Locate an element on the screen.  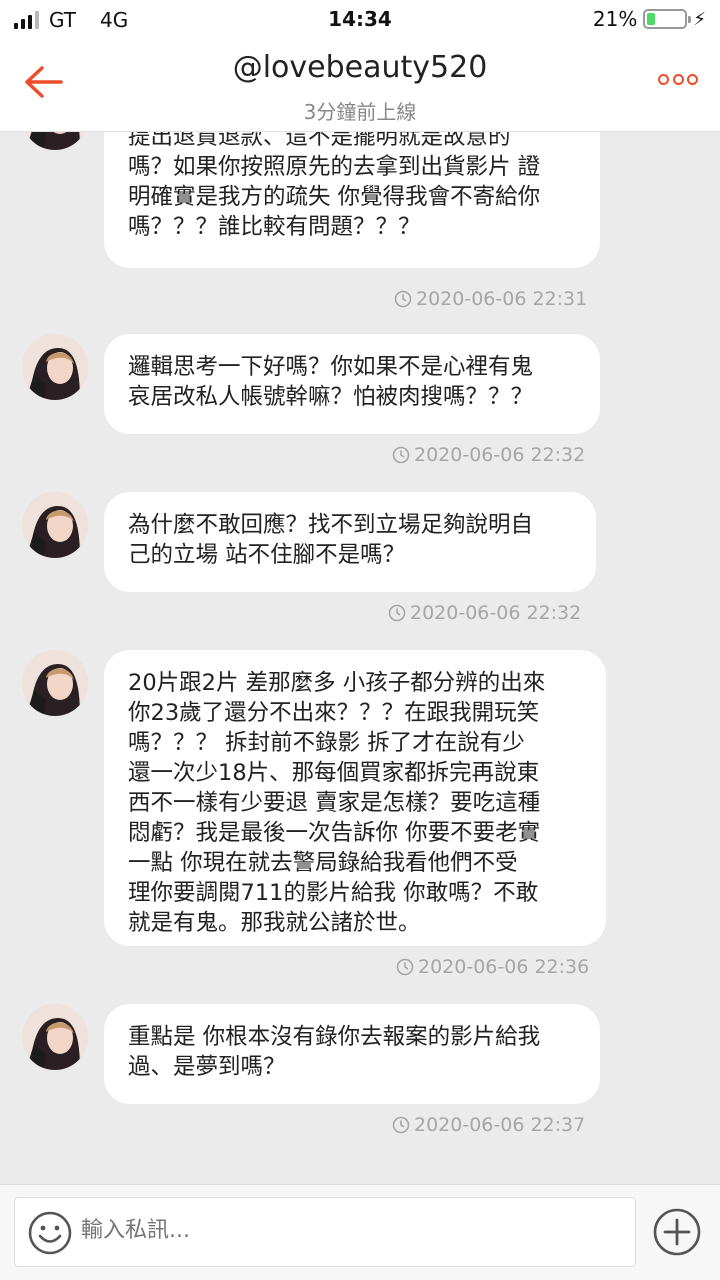
plus-circle-icon is located at coordinates (677, 1232).